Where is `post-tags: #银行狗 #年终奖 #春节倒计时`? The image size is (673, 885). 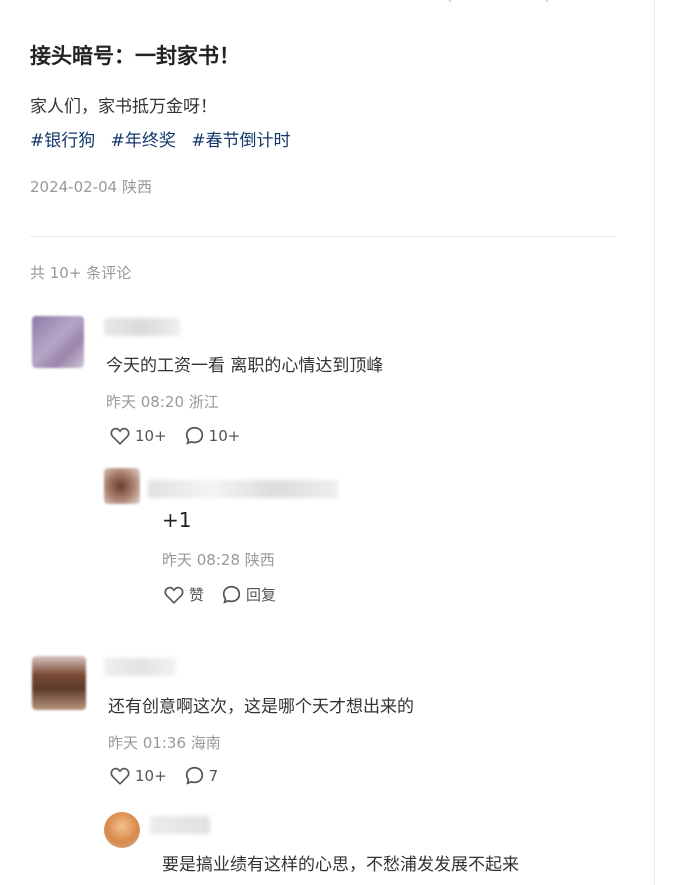
post-tags: #银行狗 #年终奖 #春节倒计时 is located at coordinates (165, 138).